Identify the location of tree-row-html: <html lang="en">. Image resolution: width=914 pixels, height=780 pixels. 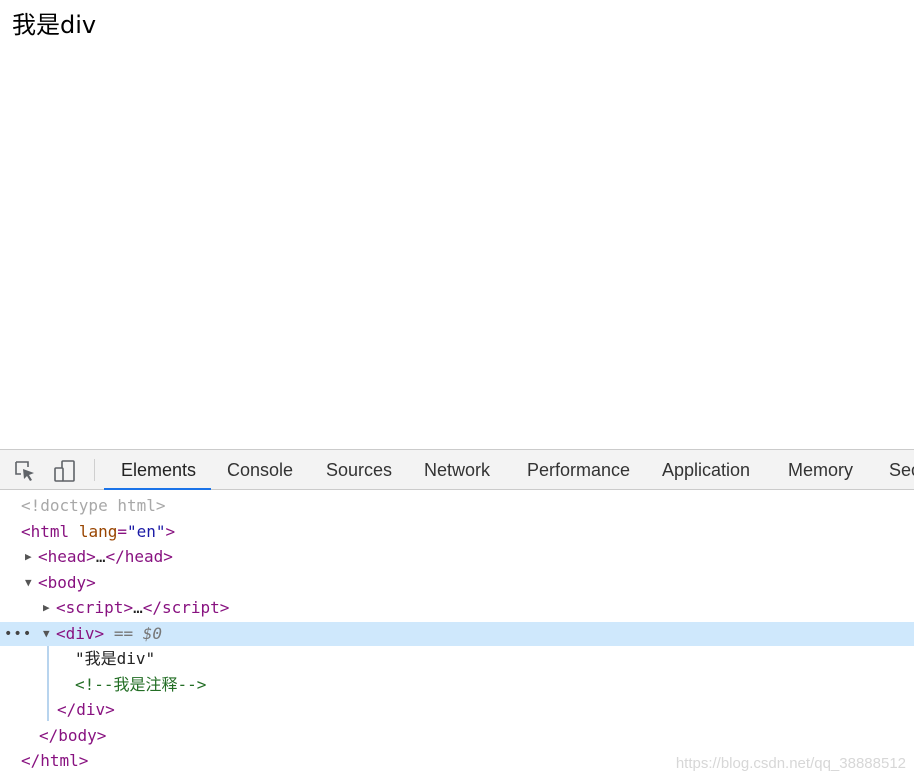
(457, 532).